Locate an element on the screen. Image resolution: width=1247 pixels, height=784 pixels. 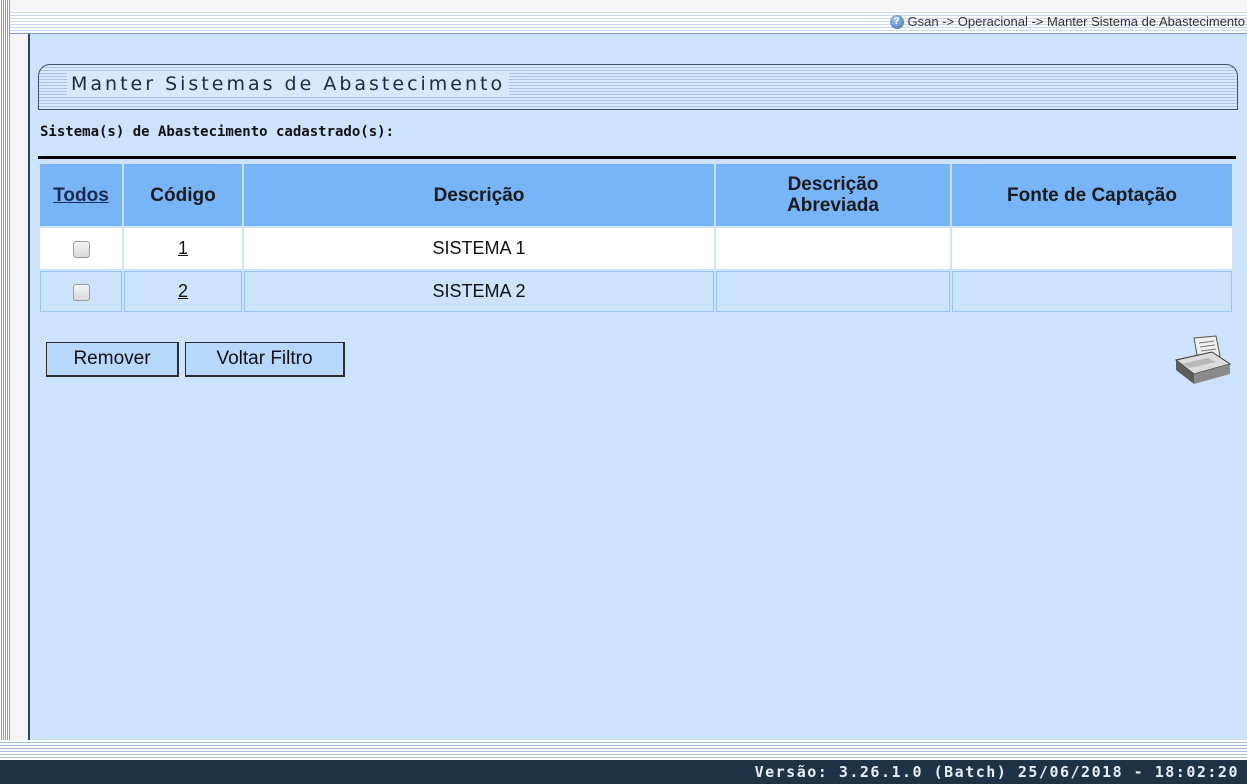
descricao-cell: SISTEMA 2 is located at coordinates (479, 291).